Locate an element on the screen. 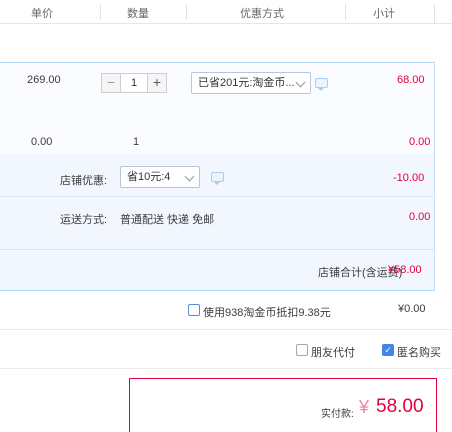 The image size is (452, 432). quantity-stepper: − 1 + is located at coordinates (138, 83).